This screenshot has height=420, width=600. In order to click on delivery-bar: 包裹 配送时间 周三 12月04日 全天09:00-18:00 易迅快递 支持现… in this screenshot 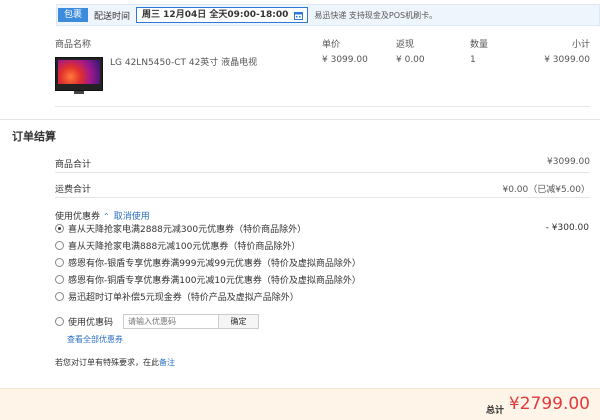, I will do `click(328, 15)`.